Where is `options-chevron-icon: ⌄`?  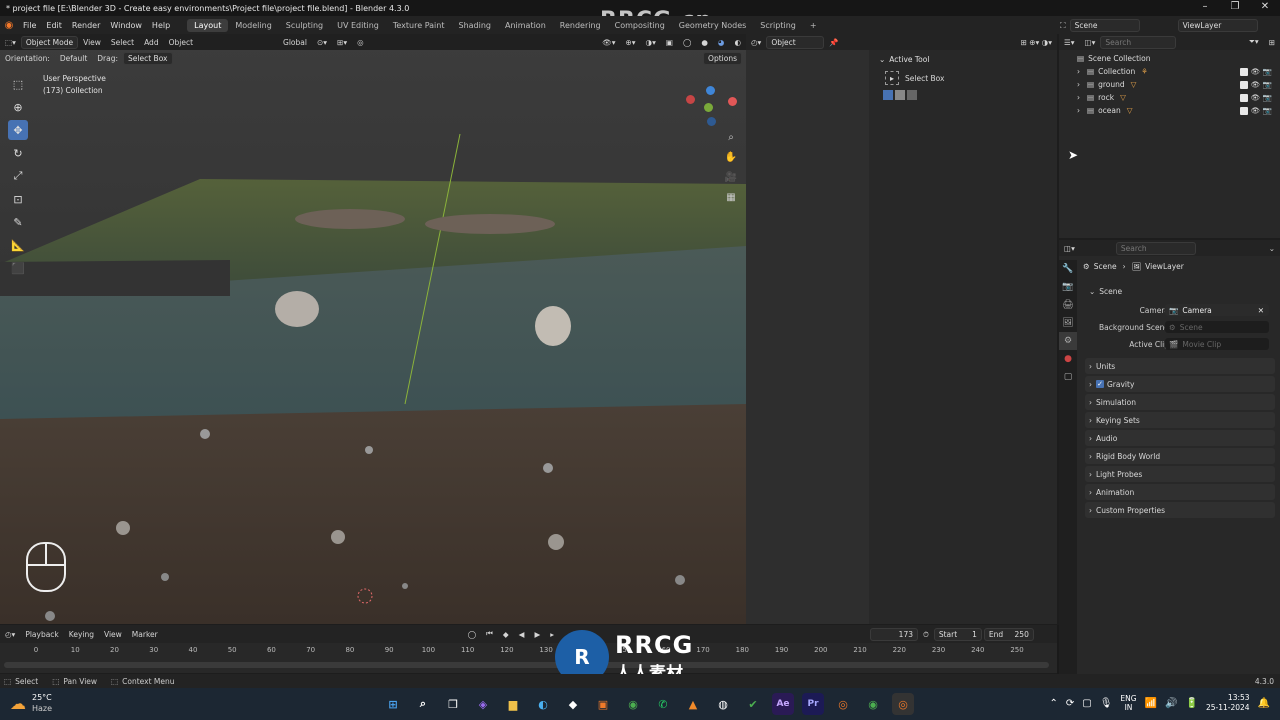 options-chevron-icon: ⌄ is located at coordinates (1272, 248).